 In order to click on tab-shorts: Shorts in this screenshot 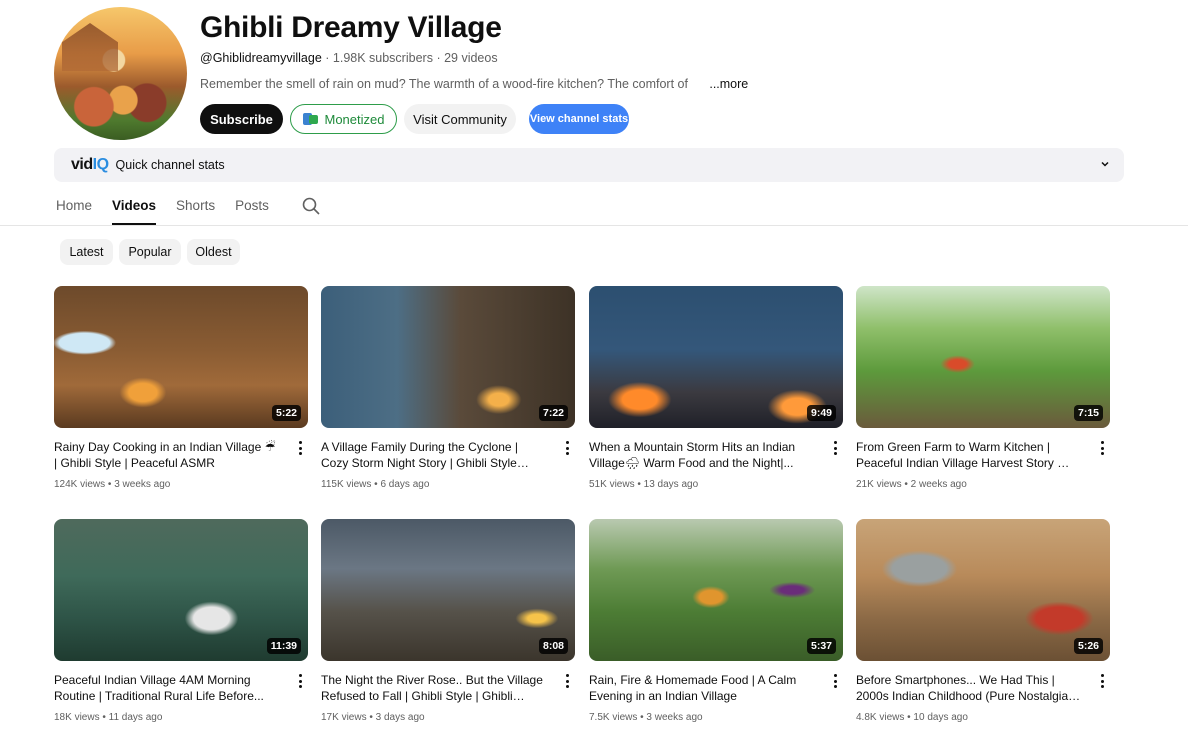, I will do `click(195, 208)`.